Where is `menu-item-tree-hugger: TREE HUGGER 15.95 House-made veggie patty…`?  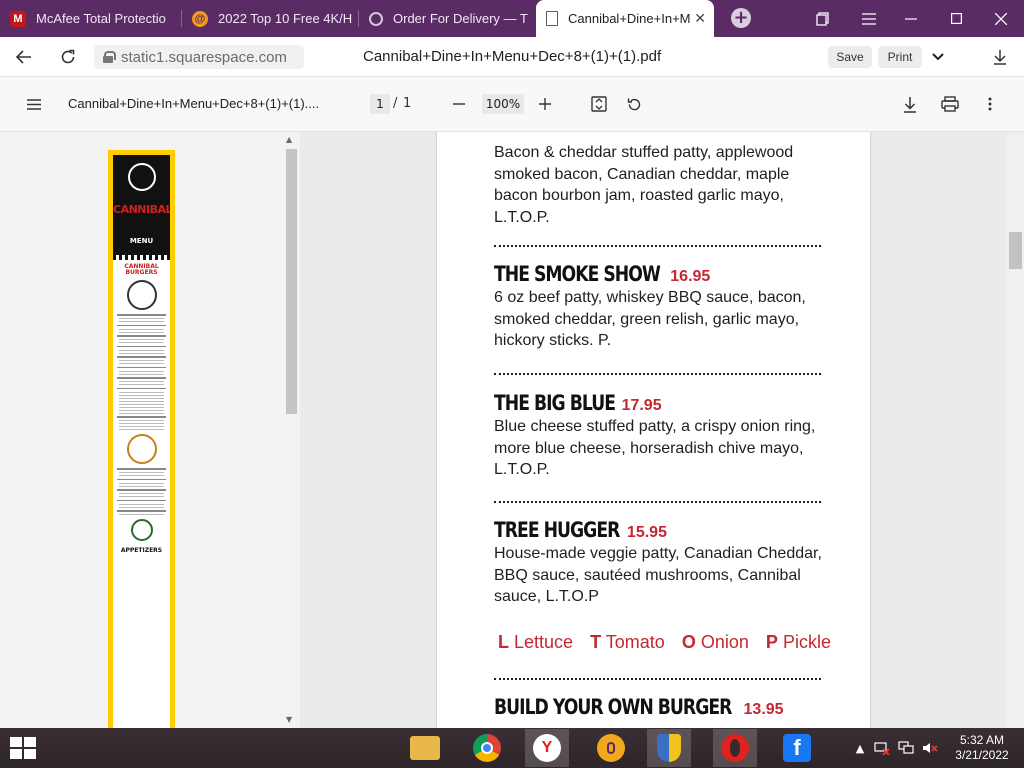 menu-item-tree-hugger: TREE HUGGER 15.95 House-made veggie patty… is located at coordinates (659, 563).